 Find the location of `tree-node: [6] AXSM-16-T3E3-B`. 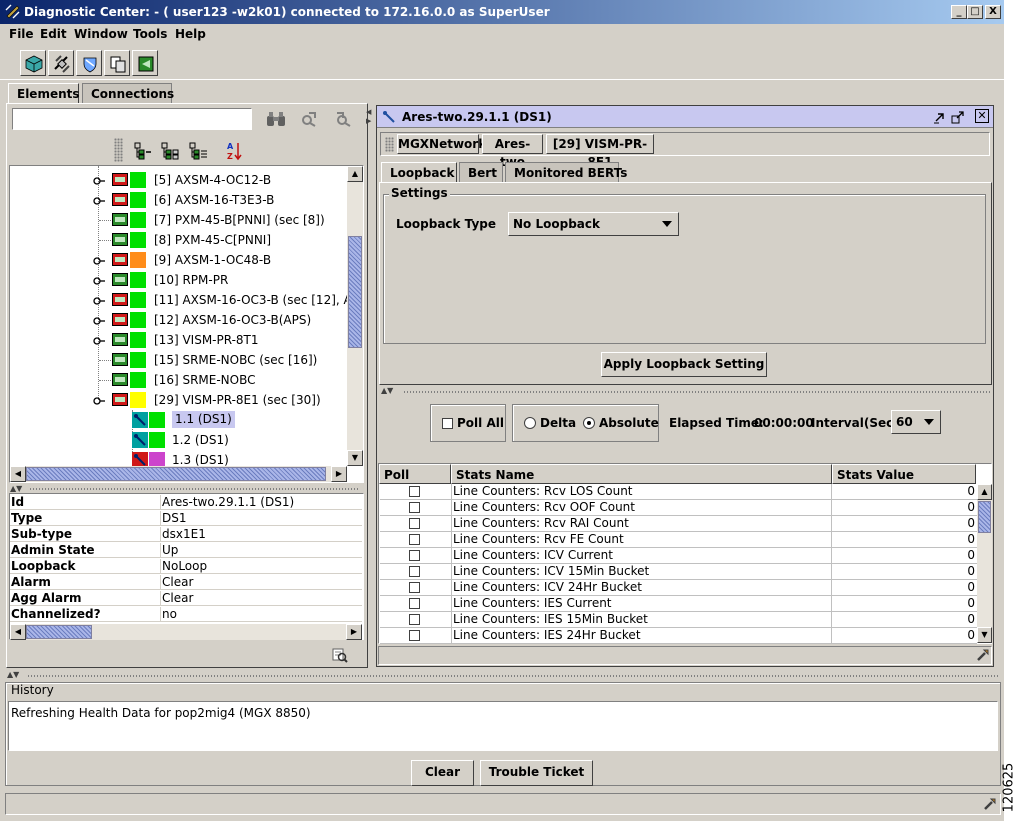

tree-node: [6] AXSM-16-T3E3-B is located at coordinates (178, 200).